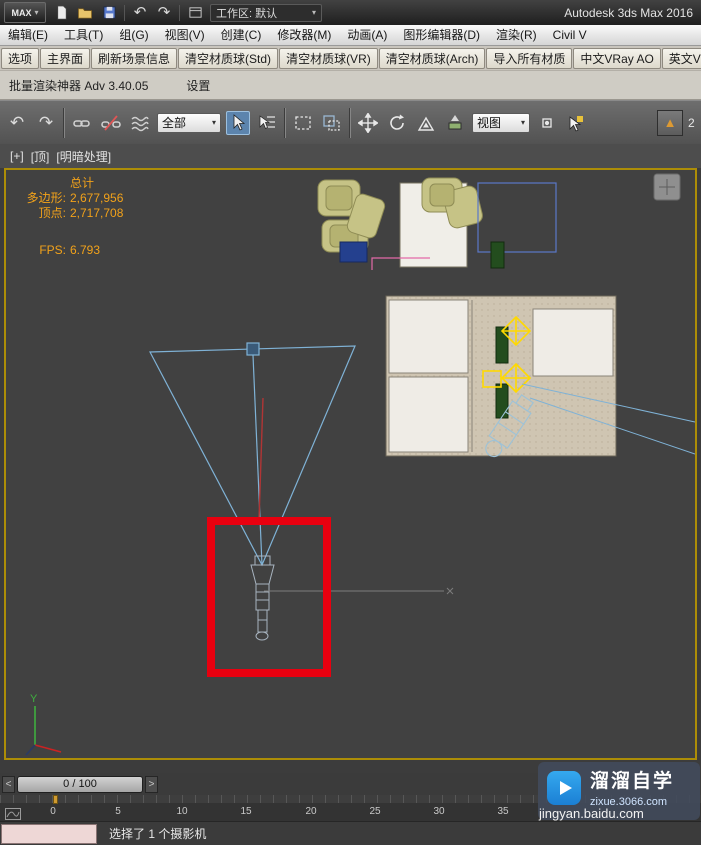  Describe the element at coordinates (547, 123) in the screenshot. I see `use-pivot-center-icon` at that location.